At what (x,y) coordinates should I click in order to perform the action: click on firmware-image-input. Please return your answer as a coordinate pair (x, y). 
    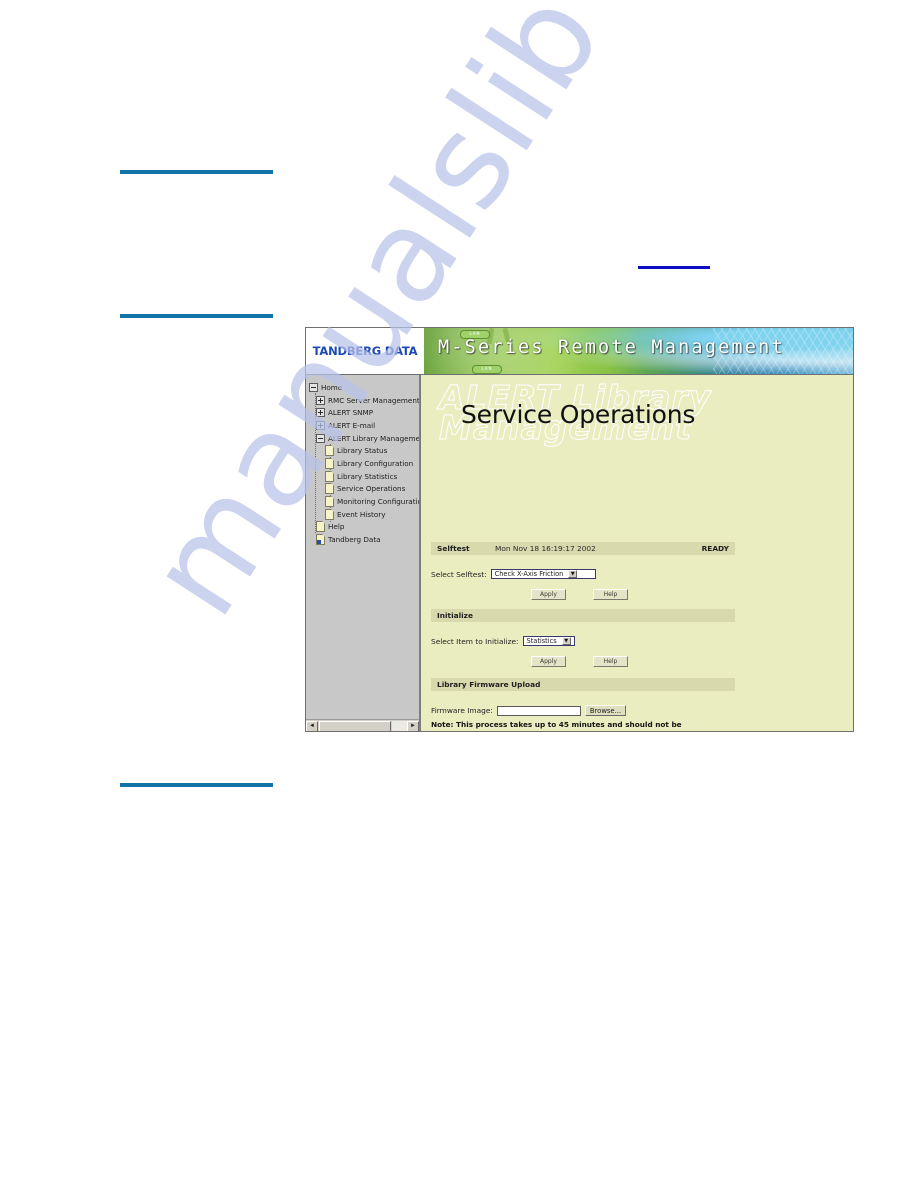
    Looking at the image, I should click on (538, 710).